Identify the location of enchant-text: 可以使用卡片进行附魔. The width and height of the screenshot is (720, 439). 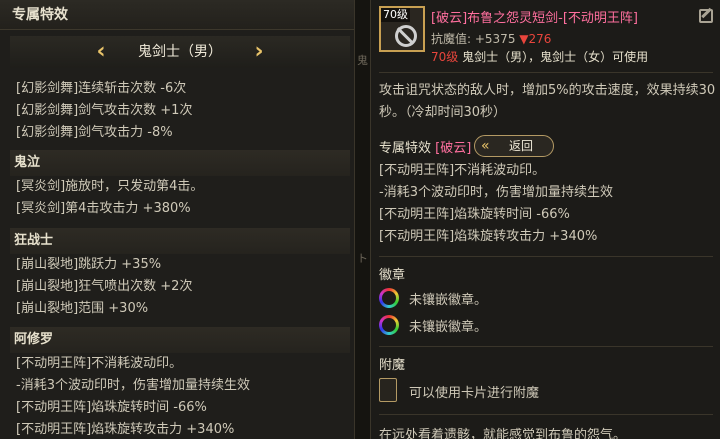
(474, 393).